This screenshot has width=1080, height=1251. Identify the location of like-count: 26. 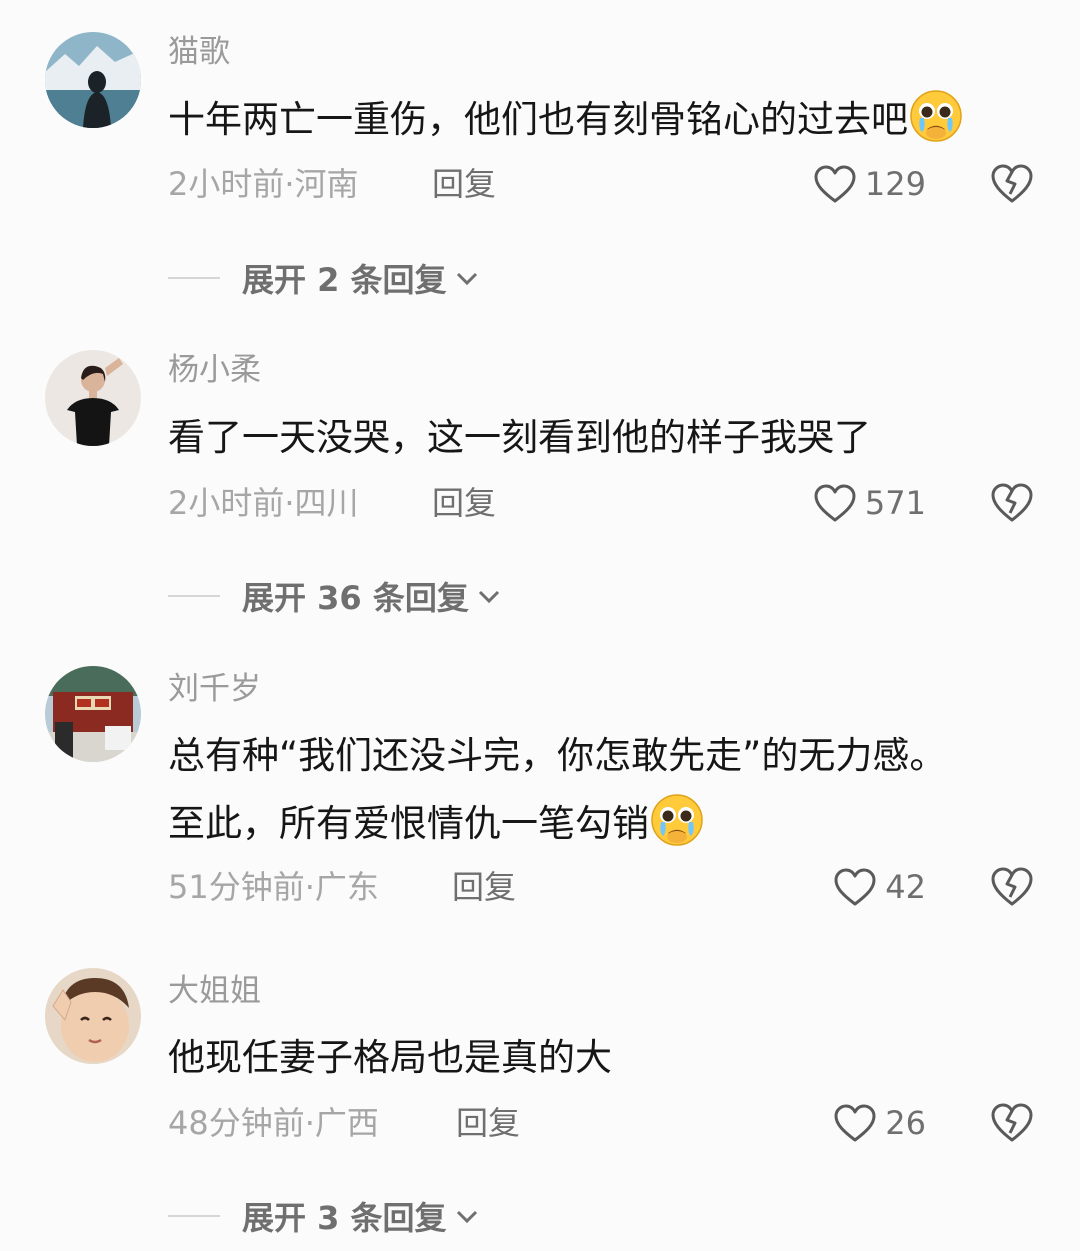
(905, 1123).